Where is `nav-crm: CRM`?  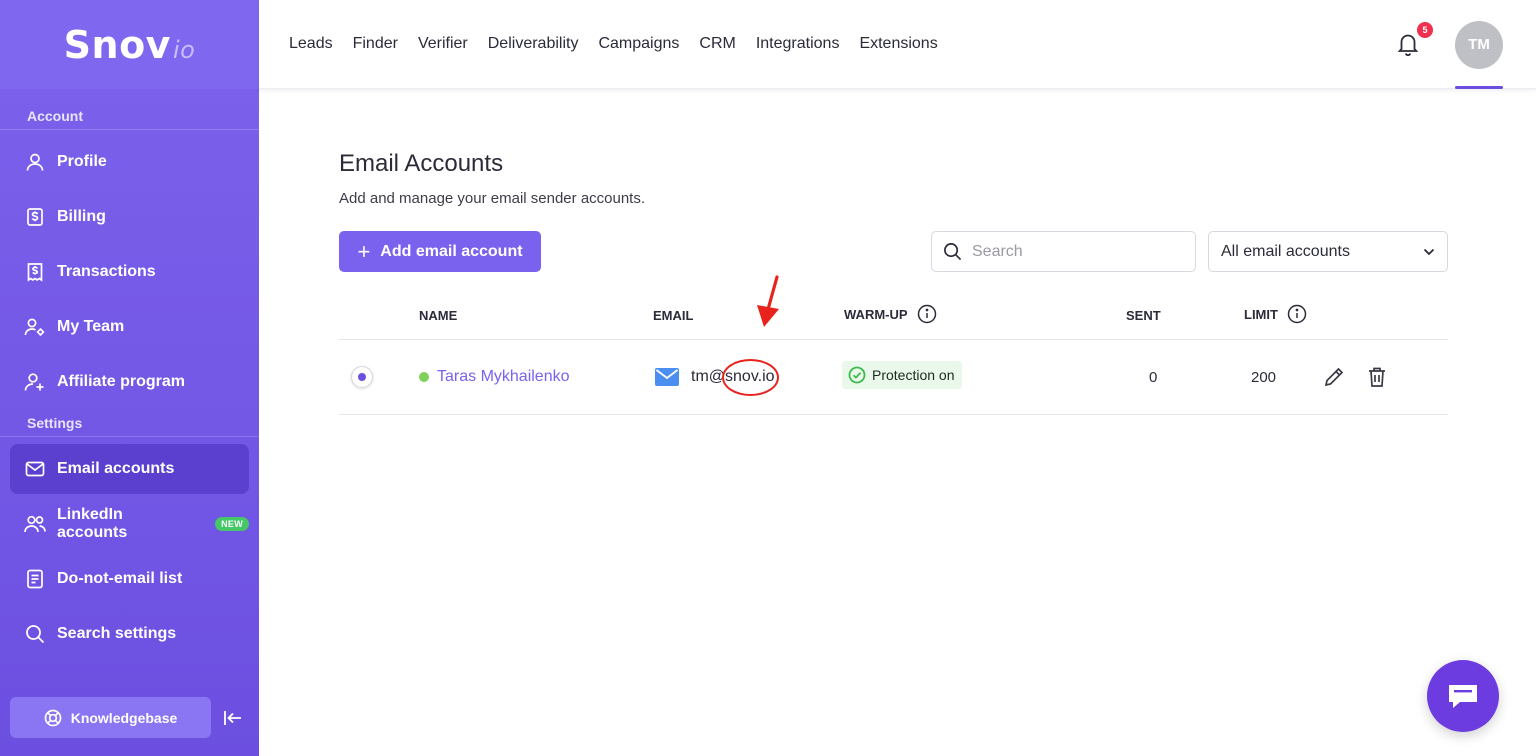
nav-crm: CRM is located at coordinates (717, 44).